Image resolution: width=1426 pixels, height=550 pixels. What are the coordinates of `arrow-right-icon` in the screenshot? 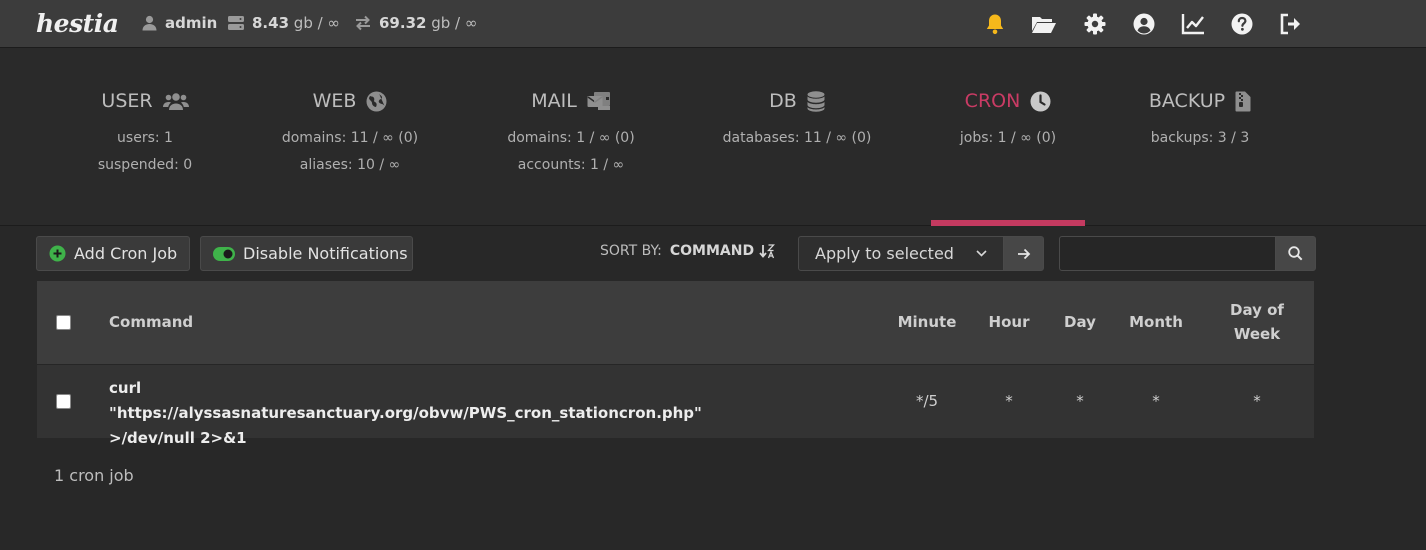 It's located at (1024, 254).